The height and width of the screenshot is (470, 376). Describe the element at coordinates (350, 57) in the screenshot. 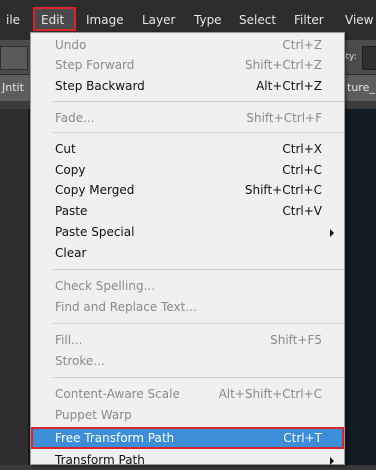

I see `opacity-label: ity:` at that location.